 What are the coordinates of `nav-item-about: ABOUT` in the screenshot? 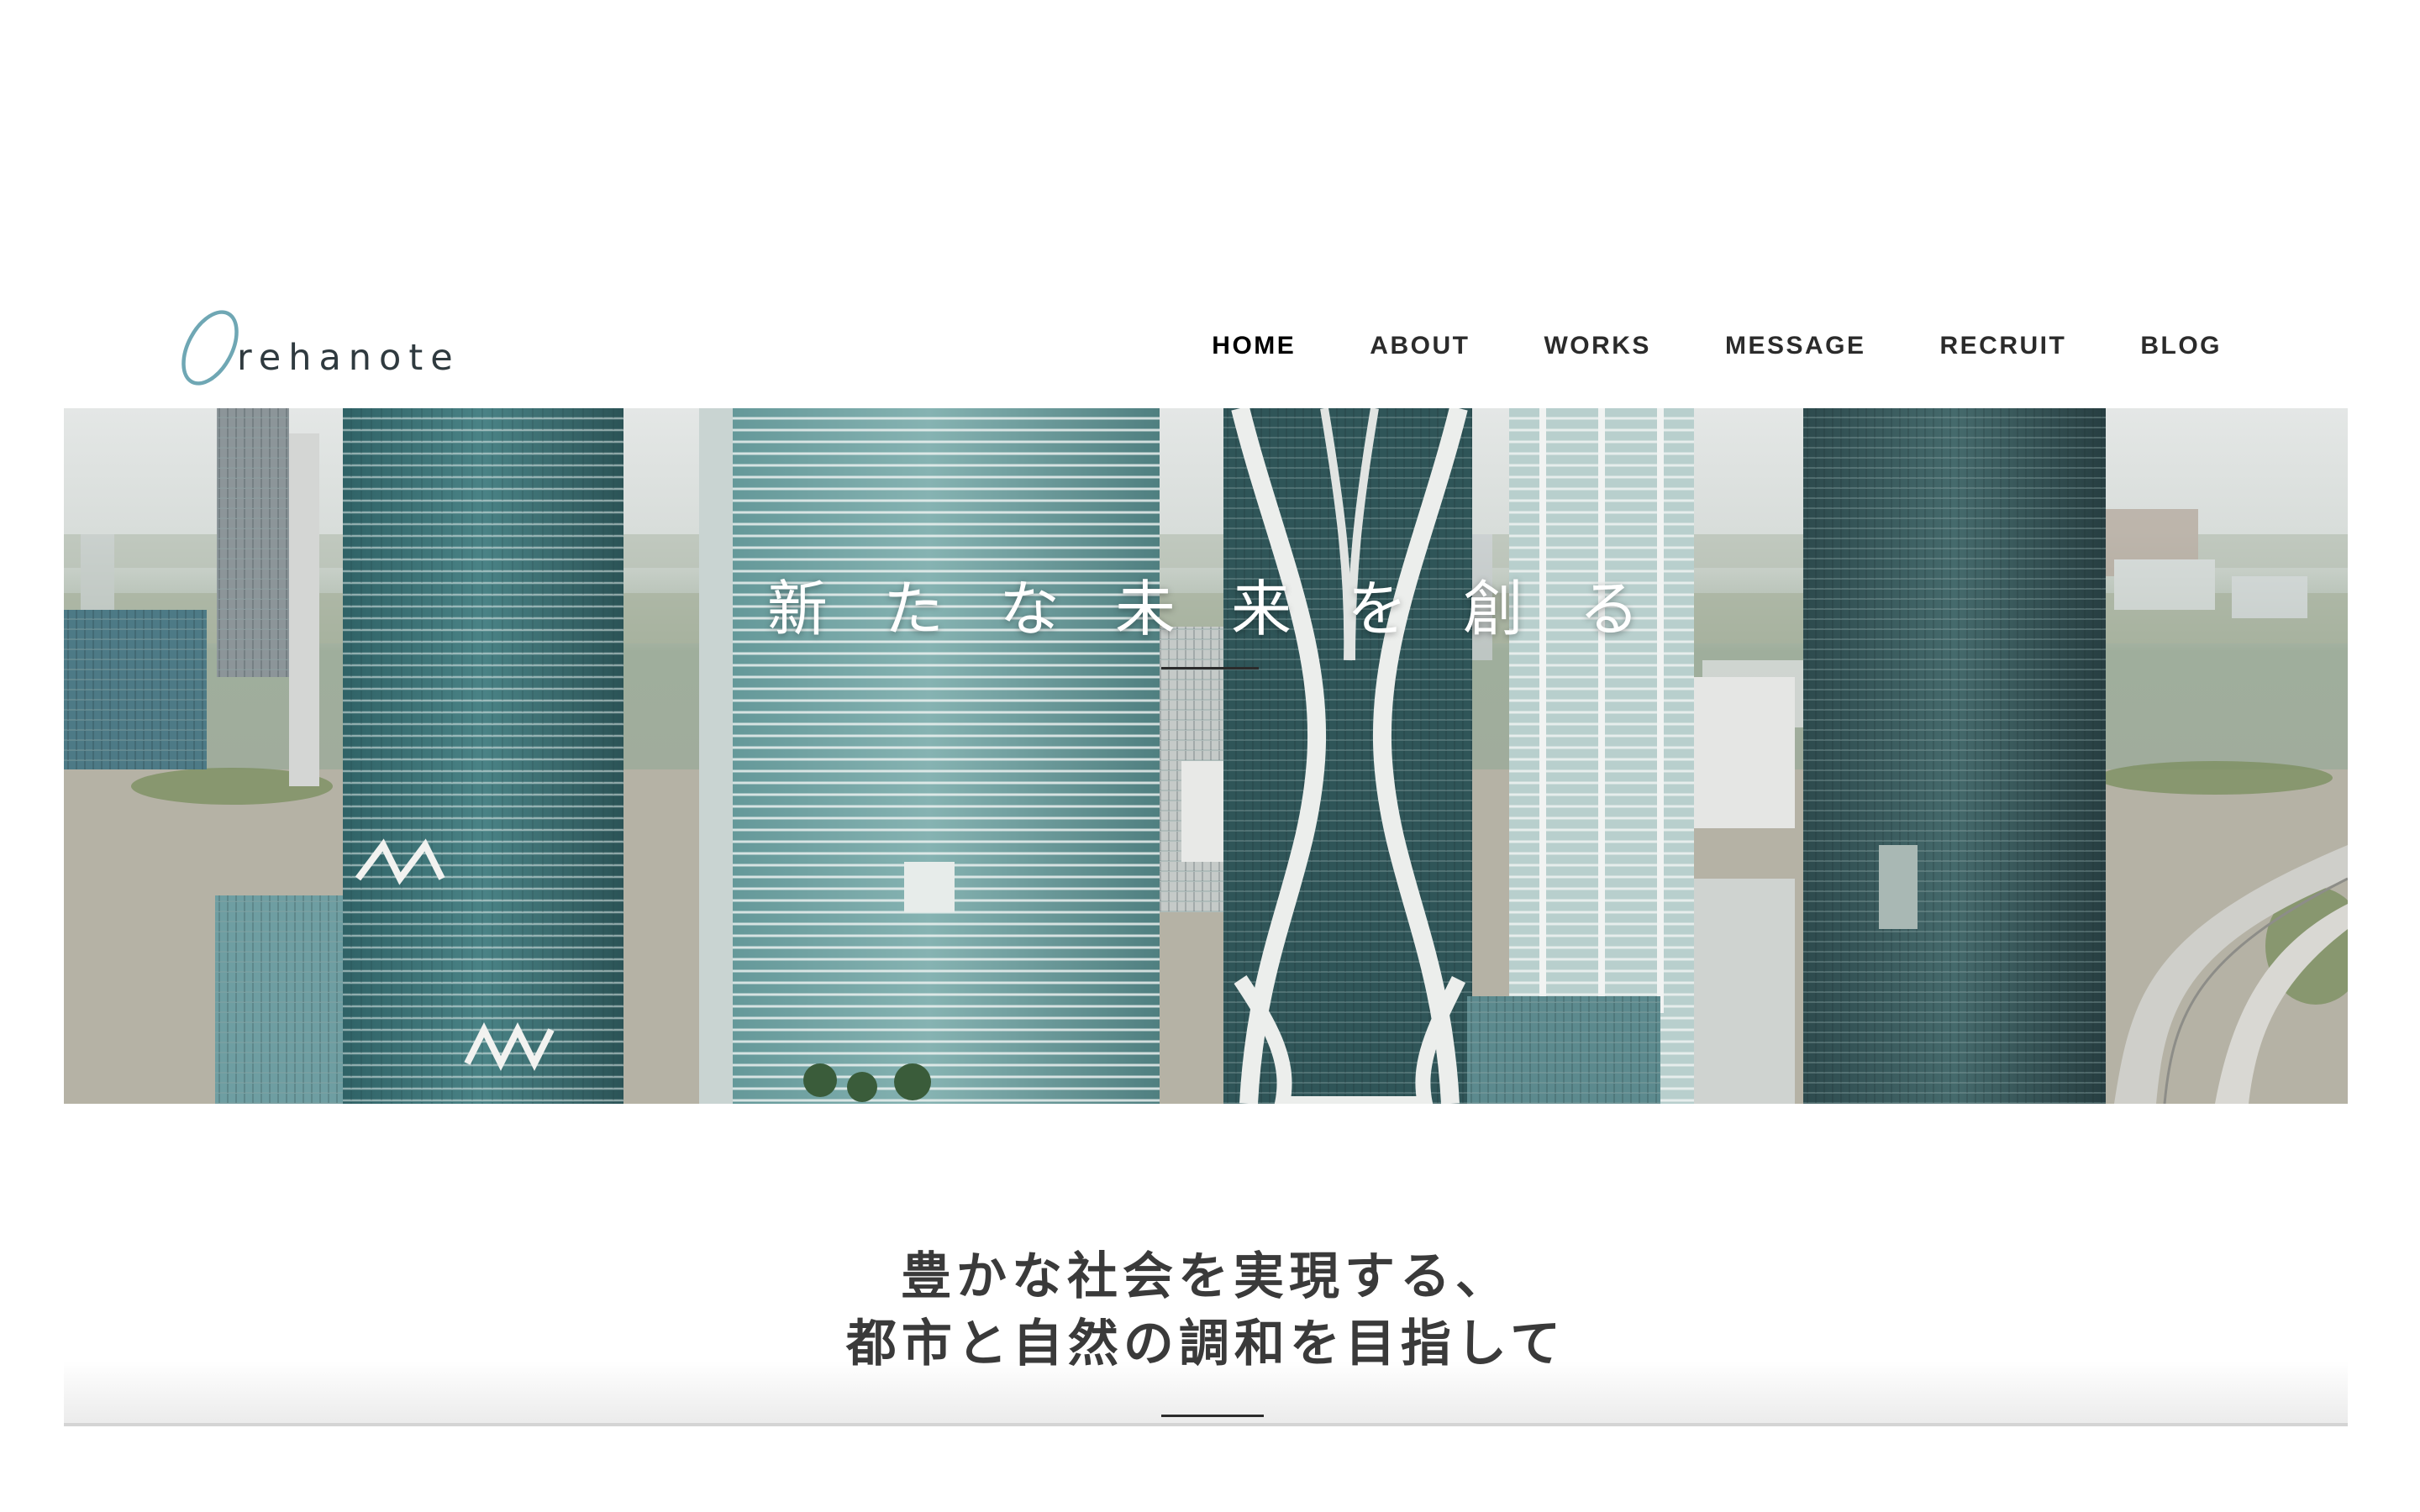 It's located at (1420, 346).